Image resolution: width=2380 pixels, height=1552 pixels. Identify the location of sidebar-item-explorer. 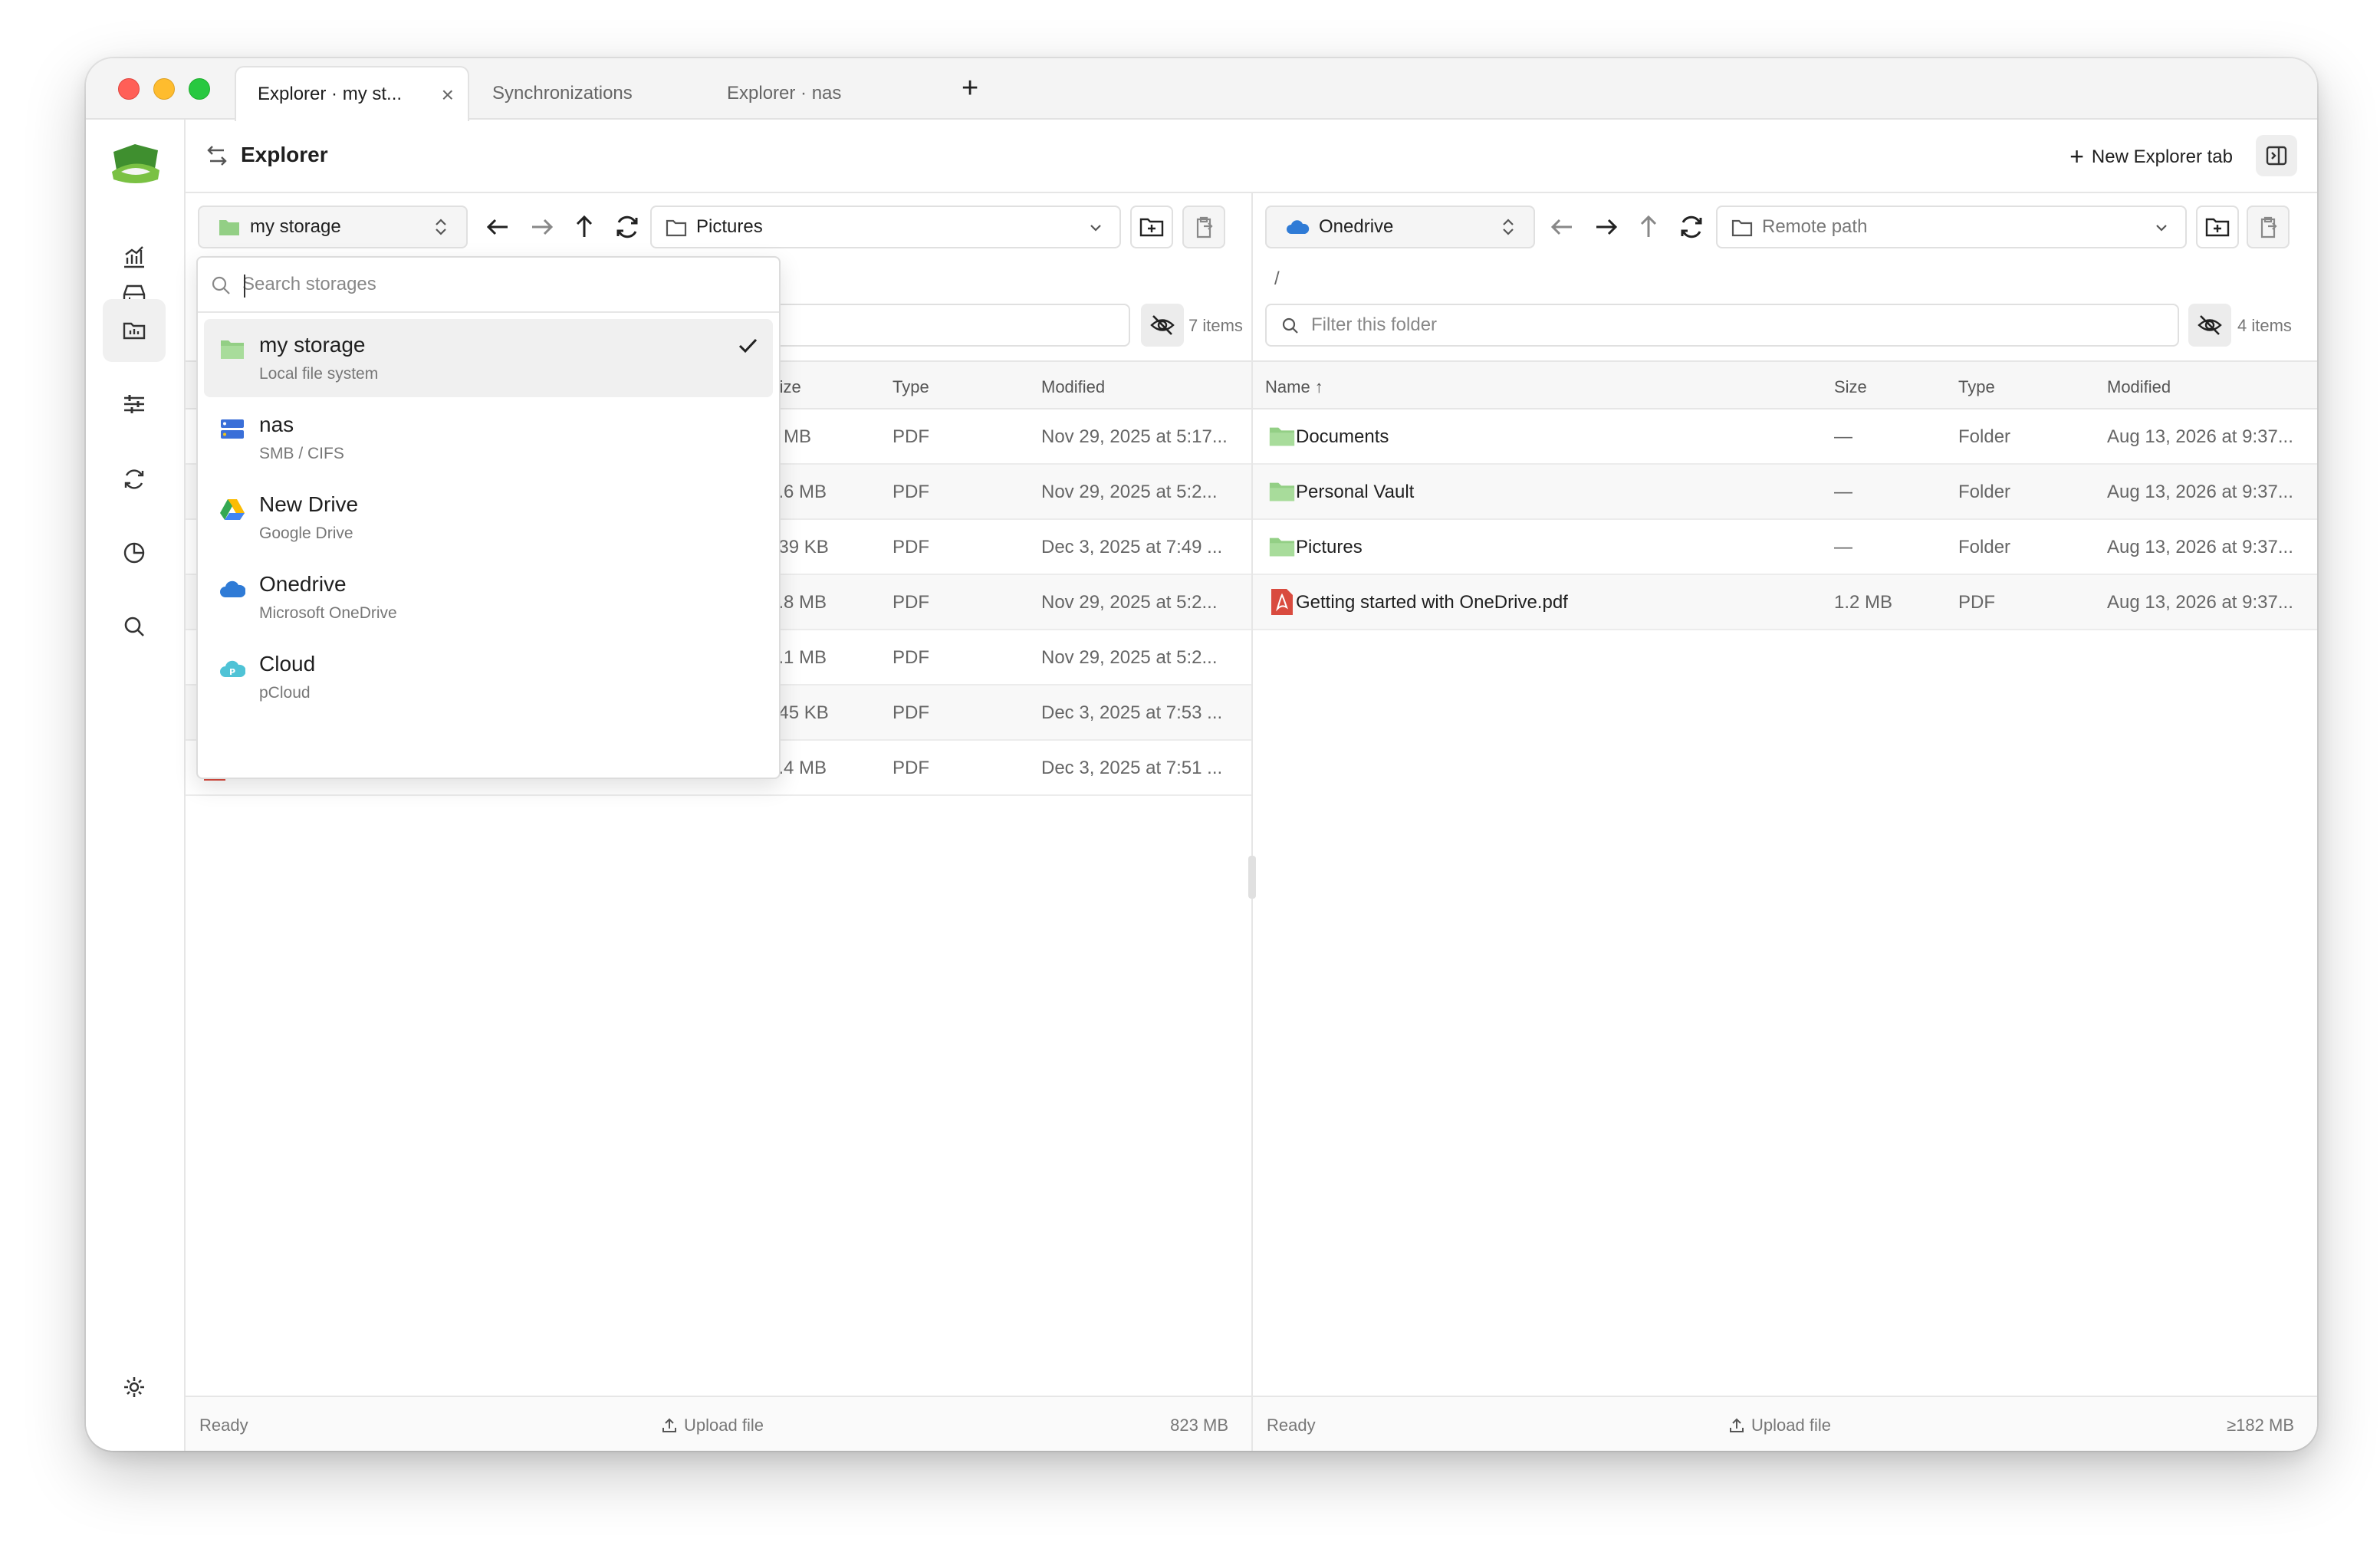
(135, 331).